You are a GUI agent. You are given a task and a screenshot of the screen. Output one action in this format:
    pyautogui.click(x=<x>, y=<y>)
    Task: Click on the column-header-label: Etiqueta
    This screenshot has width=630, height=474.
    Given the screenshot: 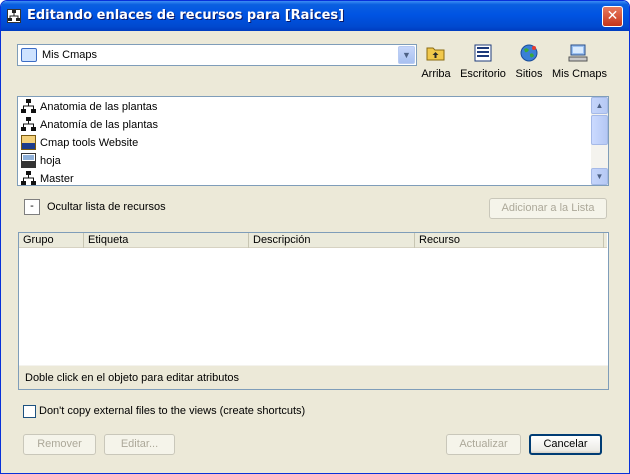 What is the action you would take?
    pyautogui.click(x=166, y=240)
    